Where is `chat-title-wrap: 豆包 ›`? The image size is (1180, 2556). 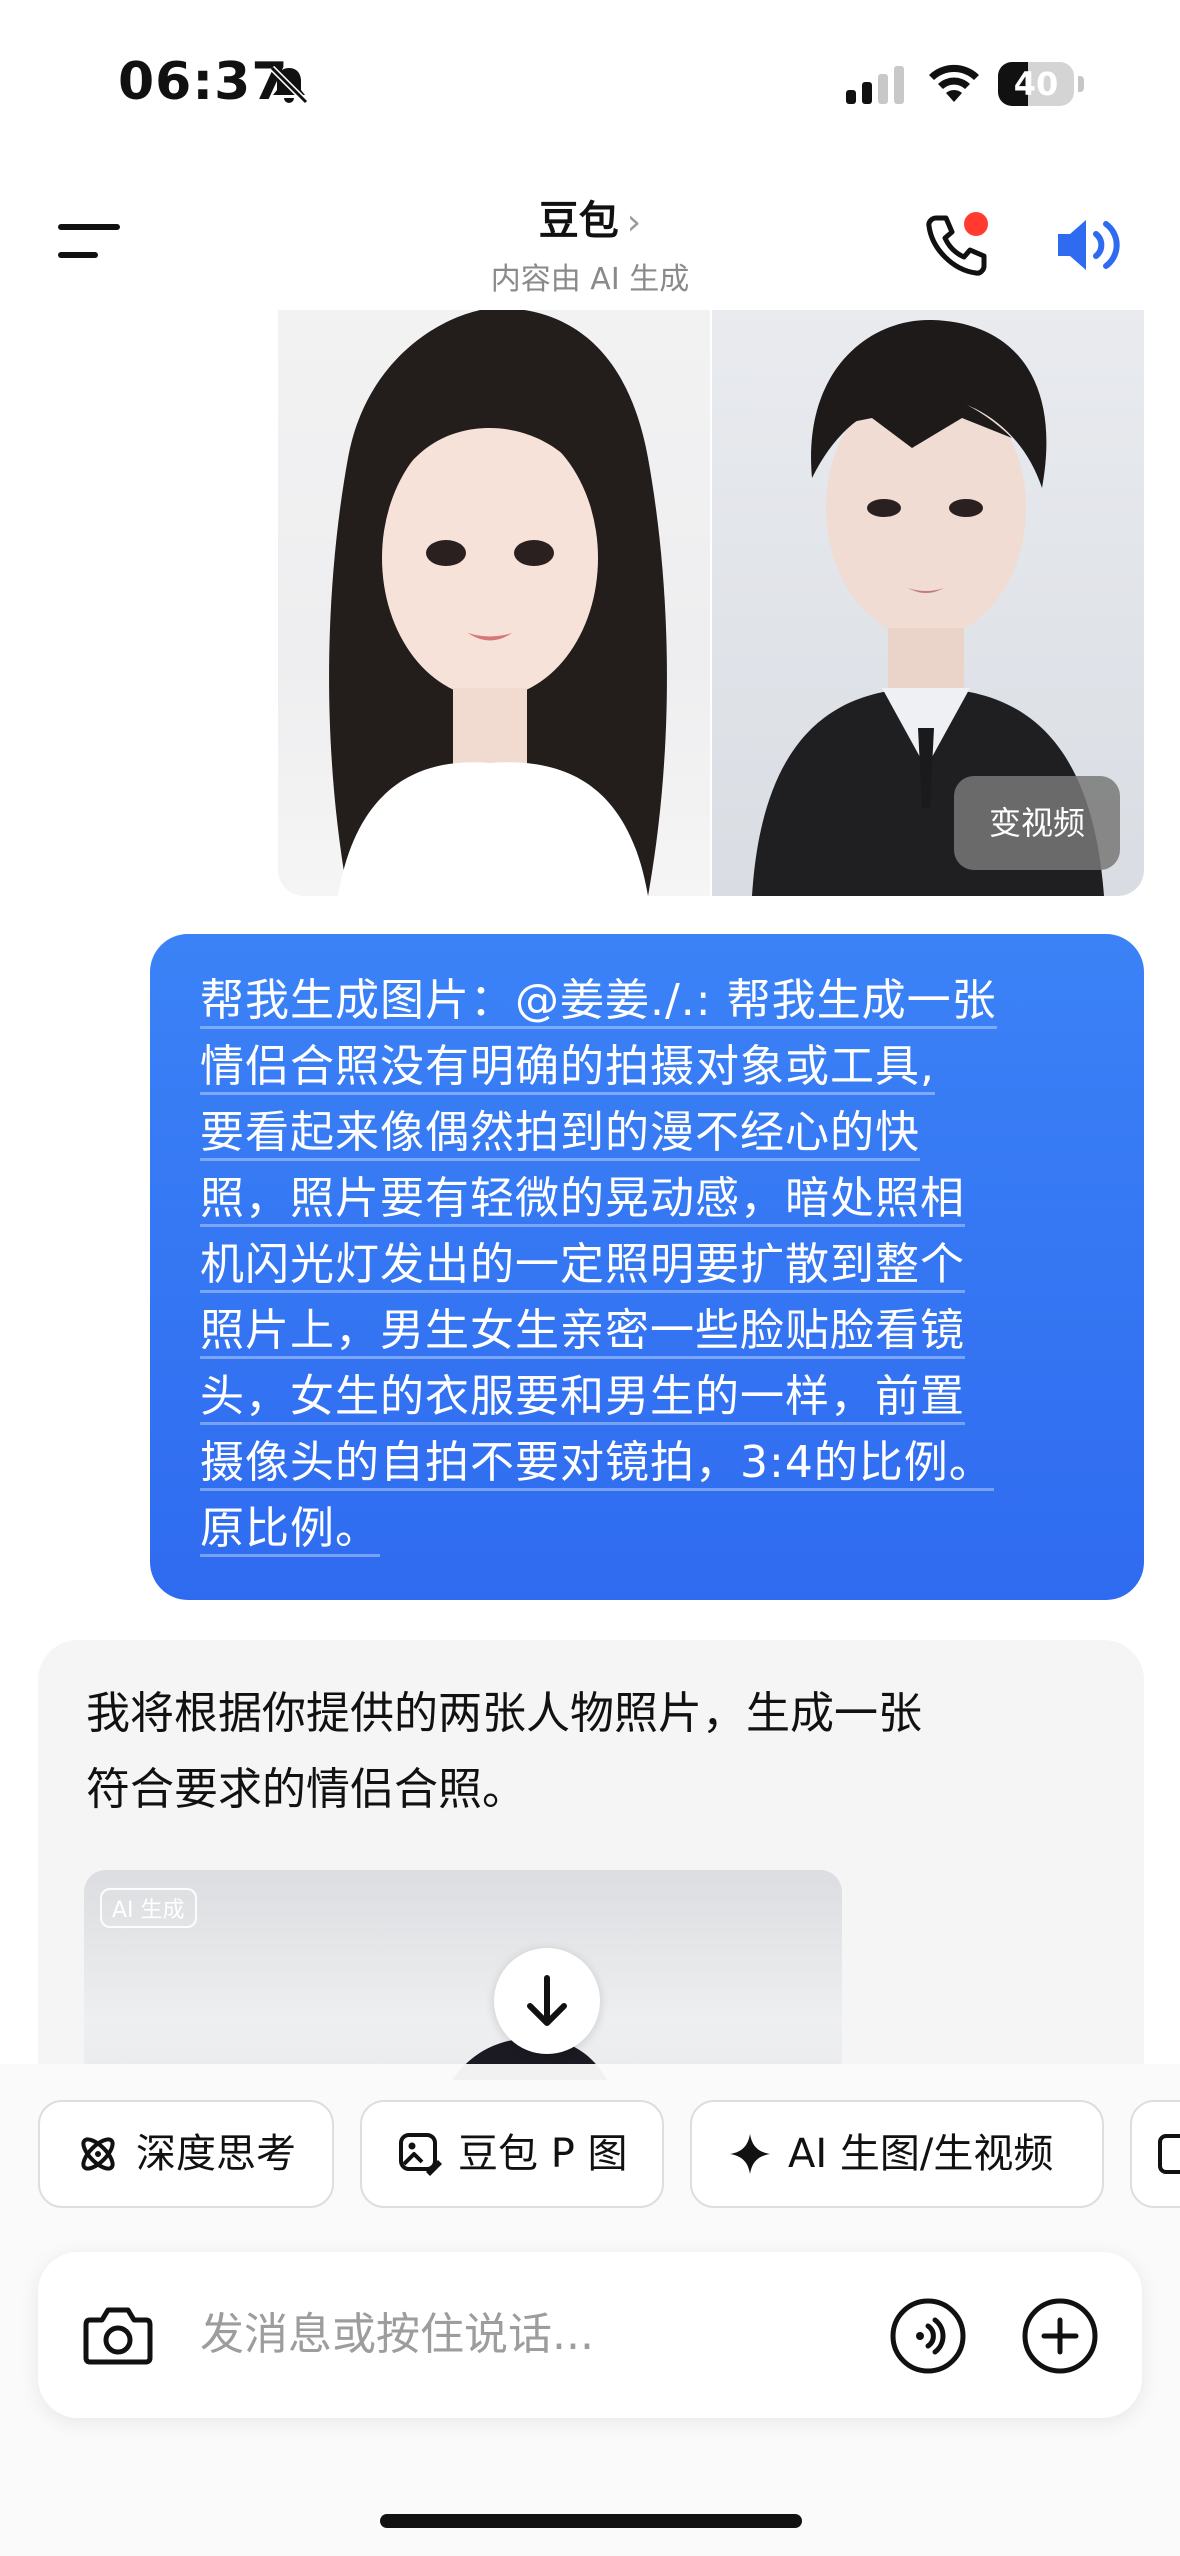 chat-title-wrap: 豆包 › is located at coordinates (590, 217).